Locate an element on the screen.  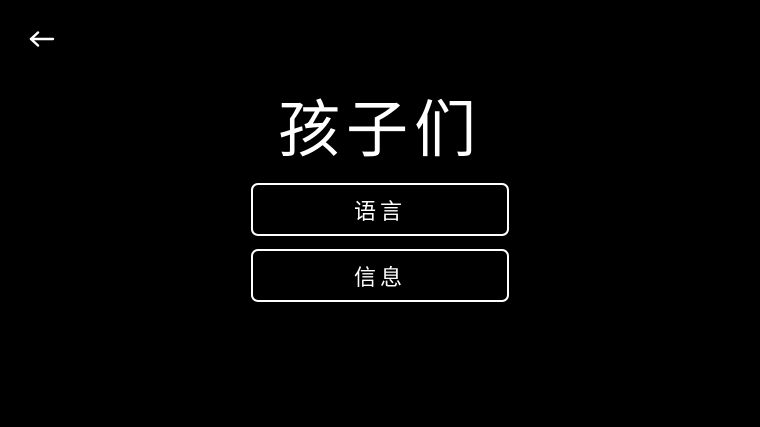
language-button-label: 语言 is located at coordinates (379, 212).